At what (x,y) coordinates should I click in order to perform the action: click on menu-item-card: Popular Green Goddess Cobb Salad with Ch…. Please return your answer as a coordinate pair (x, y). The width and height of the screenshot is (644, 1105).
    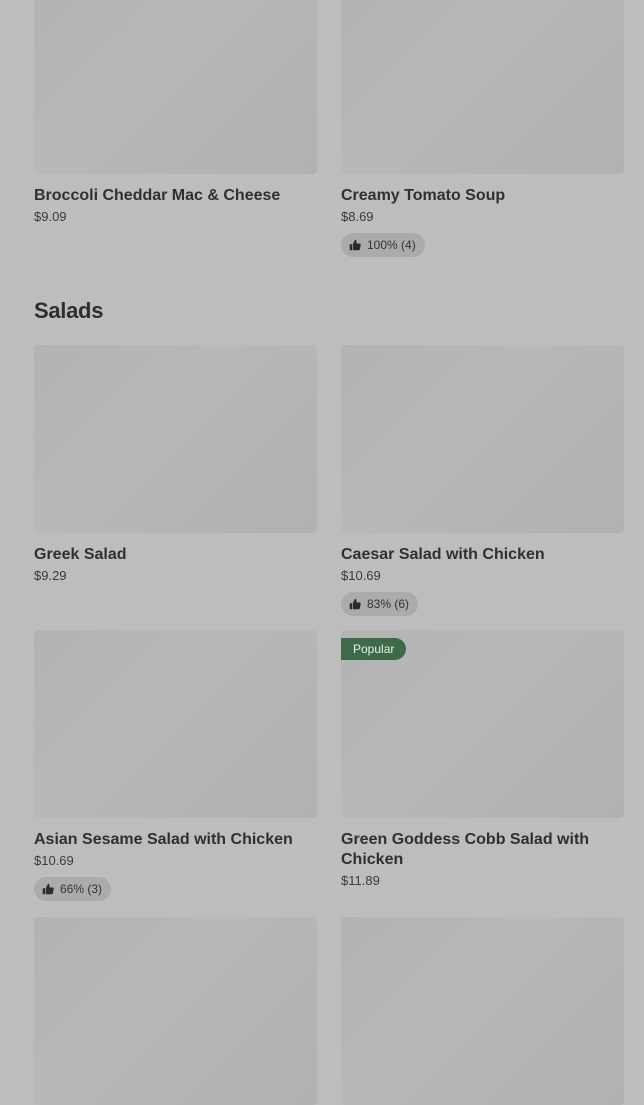
    Looking at the image, I should click on (482, 759).